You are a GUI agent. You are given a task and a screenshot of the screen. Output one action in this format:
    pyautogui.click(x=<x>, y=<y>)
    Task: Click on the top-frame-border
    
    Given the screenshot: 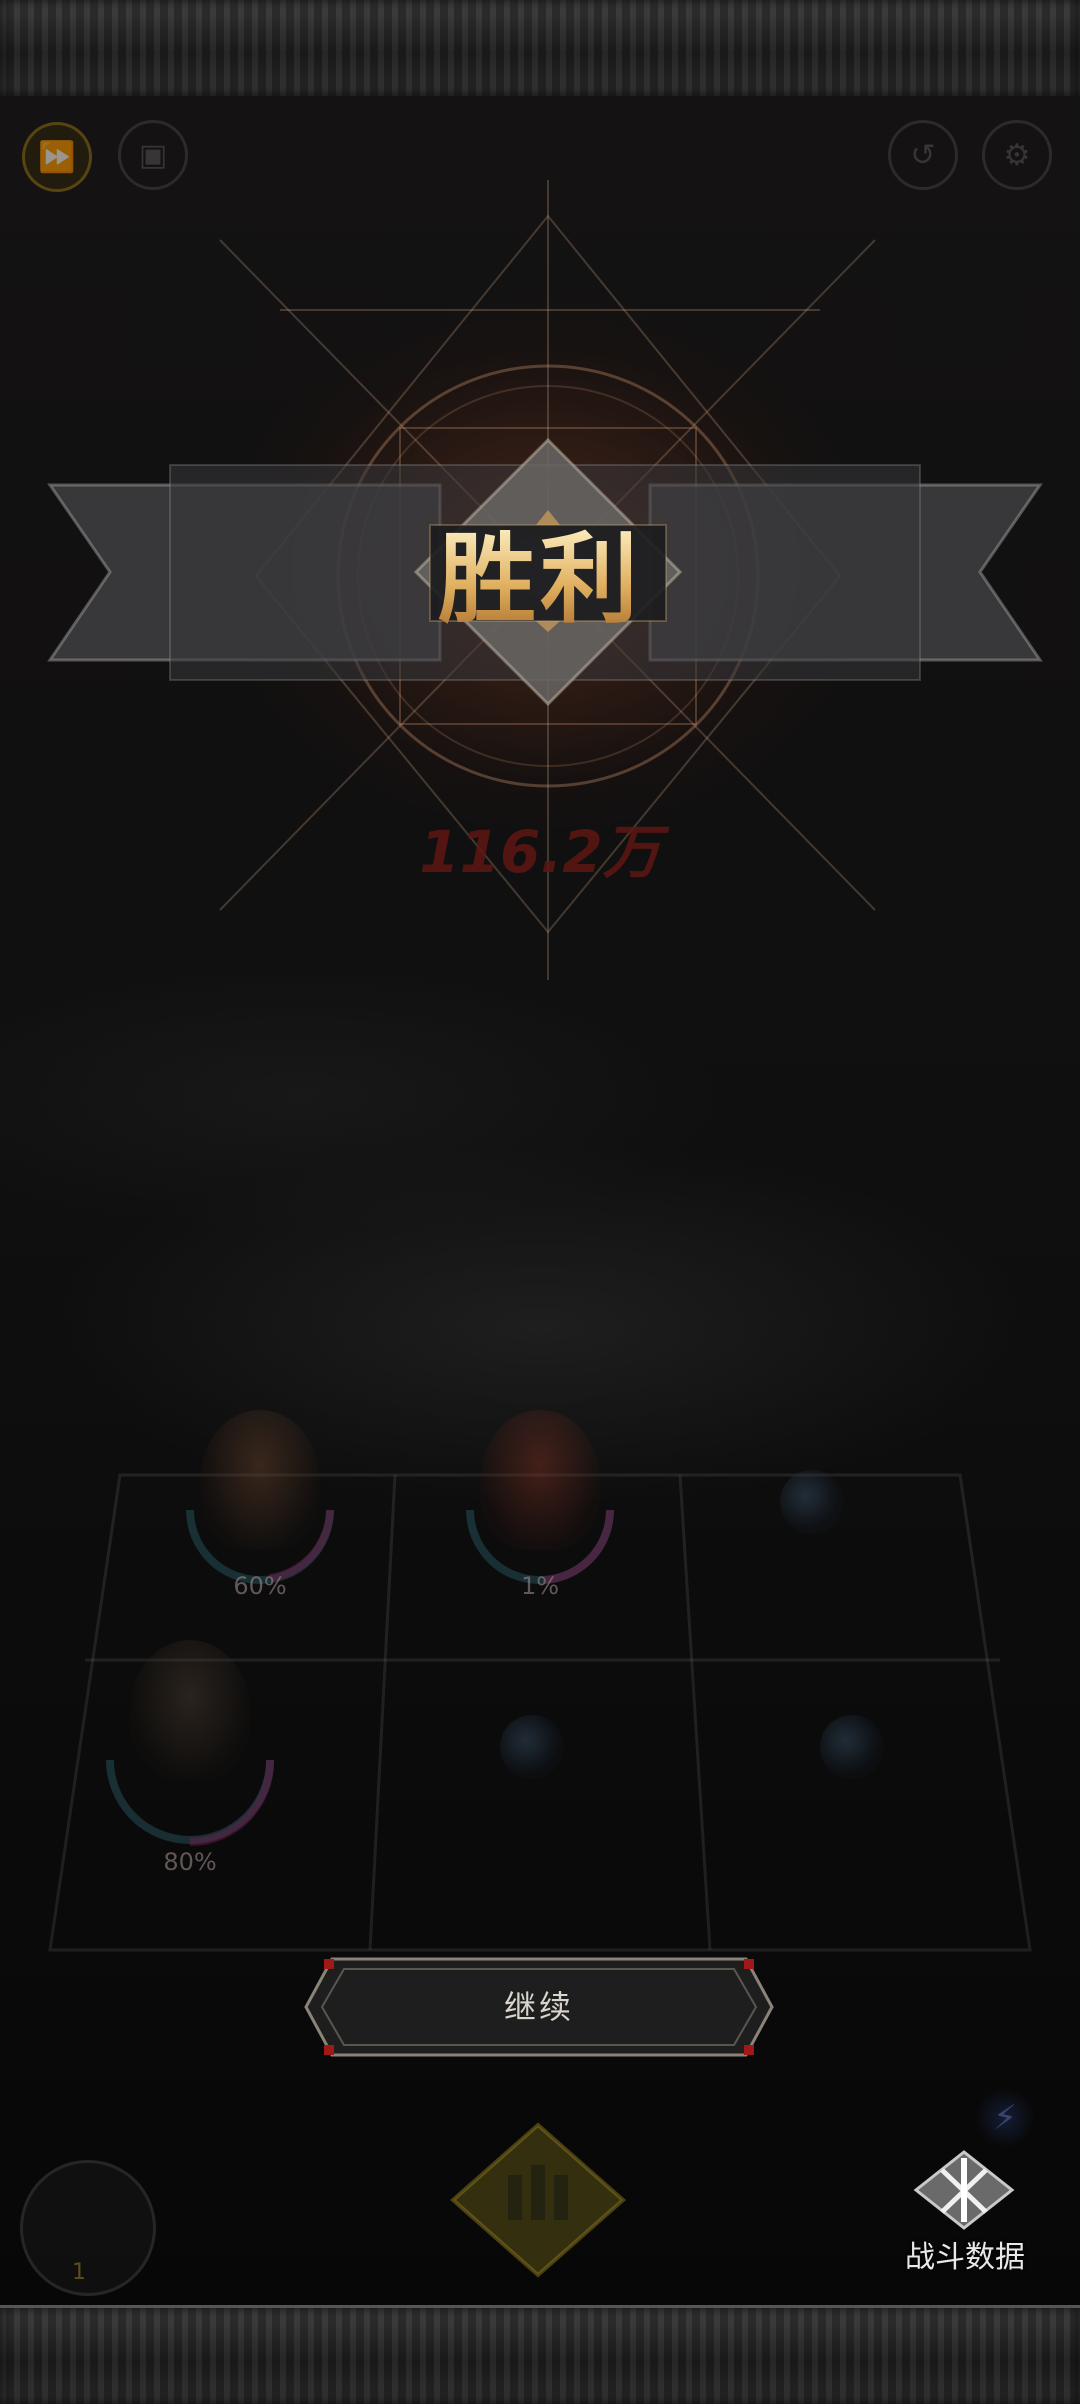 What is the action you would take?
    pyautogui.click(x=540, y=49)
    